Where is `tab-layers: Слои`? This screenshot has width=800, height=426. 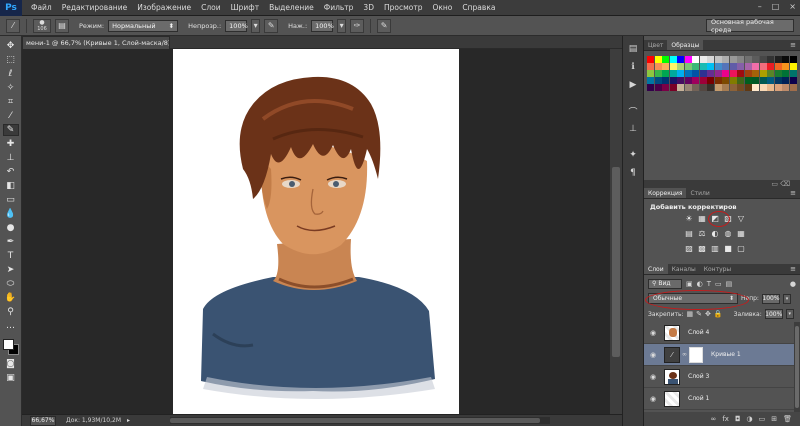
tab-layers: Слои is located at coordinates (656, 269).